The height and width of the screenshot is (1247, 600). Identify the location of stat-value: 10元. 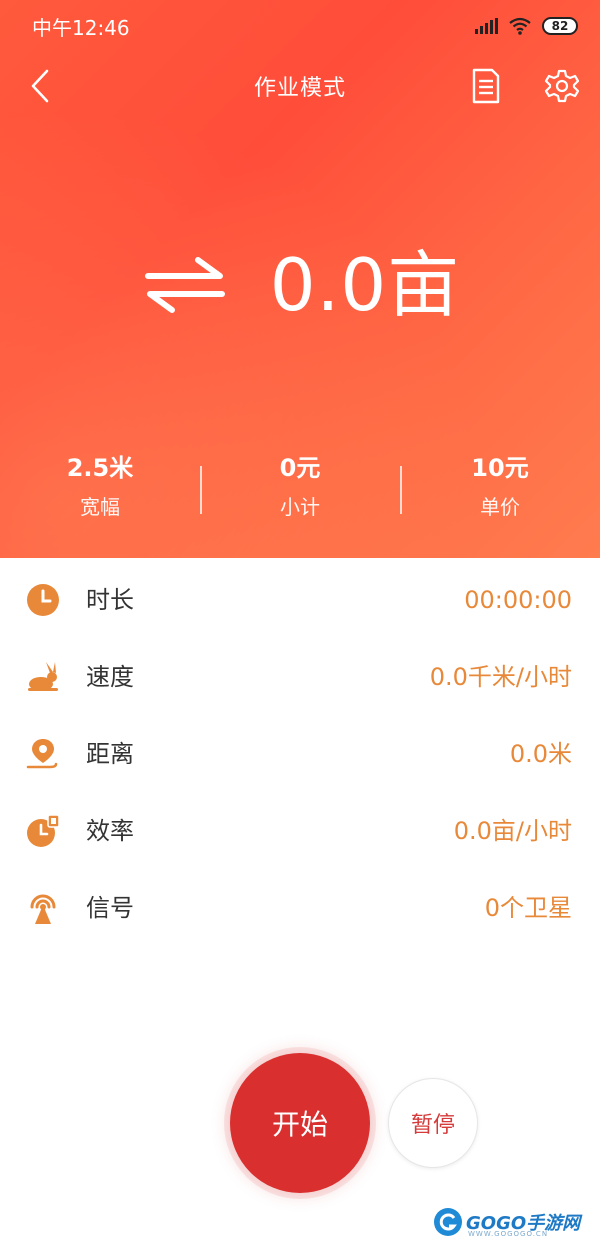
(500, 468).